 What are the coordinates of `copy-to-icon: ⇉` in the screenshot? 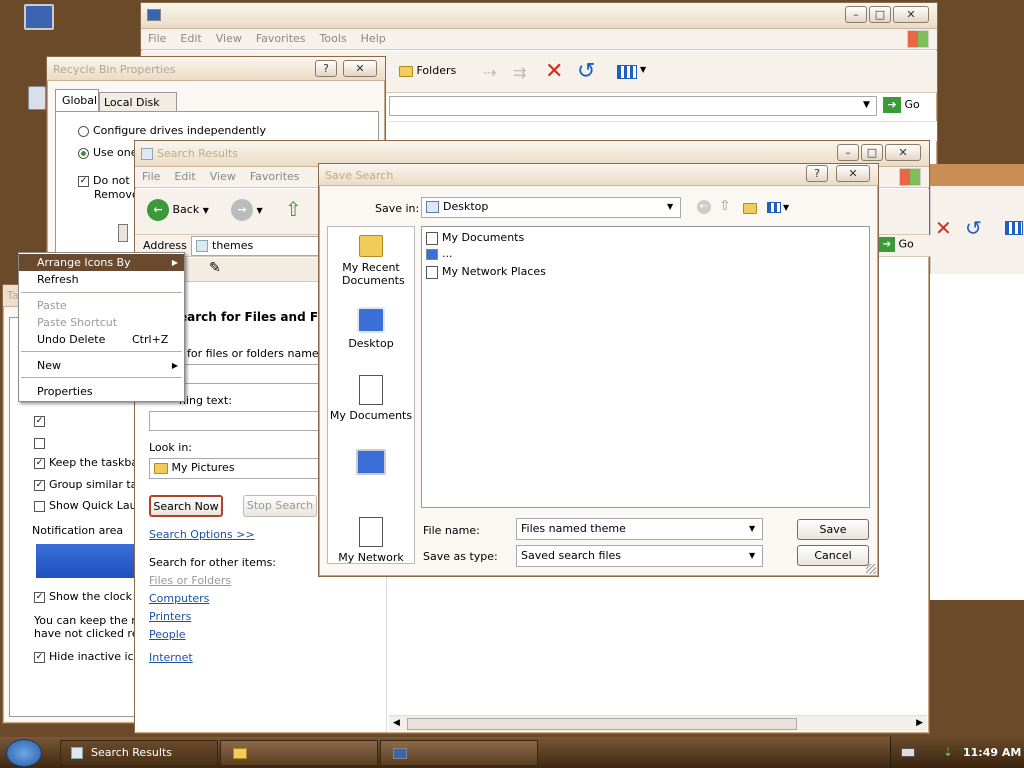 It's located at (519, 72).